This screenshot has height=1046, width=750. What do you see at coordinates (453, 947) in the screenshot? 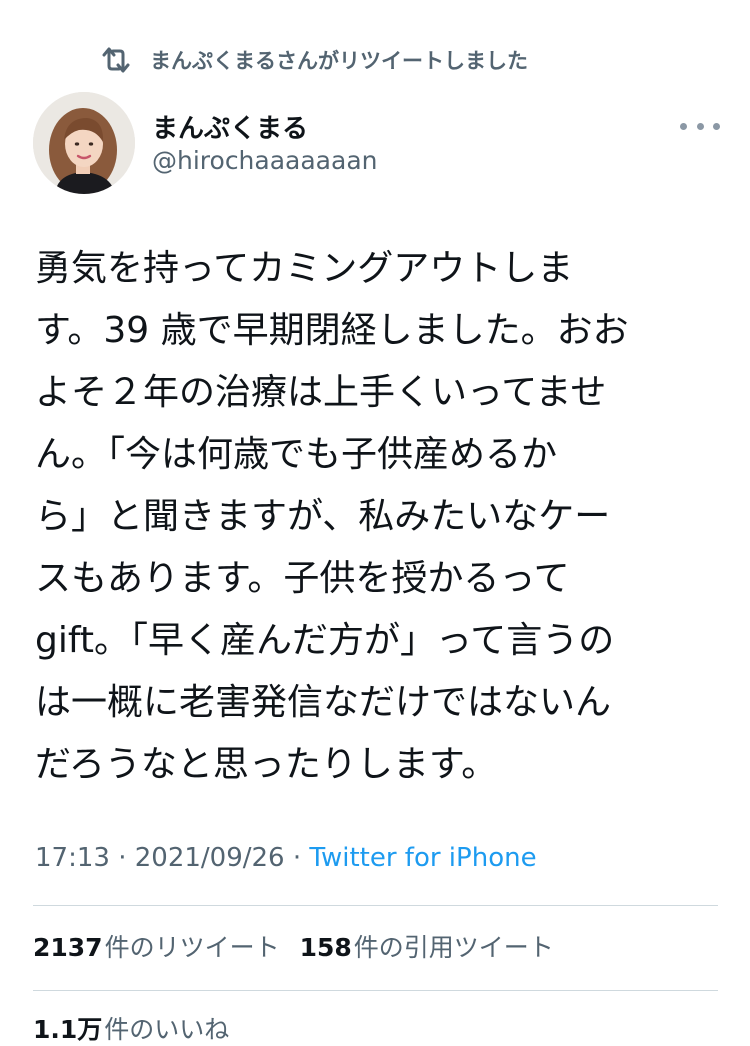
I see `quotes-label: 件の引用ツイート` at bounding box center [453, 947].